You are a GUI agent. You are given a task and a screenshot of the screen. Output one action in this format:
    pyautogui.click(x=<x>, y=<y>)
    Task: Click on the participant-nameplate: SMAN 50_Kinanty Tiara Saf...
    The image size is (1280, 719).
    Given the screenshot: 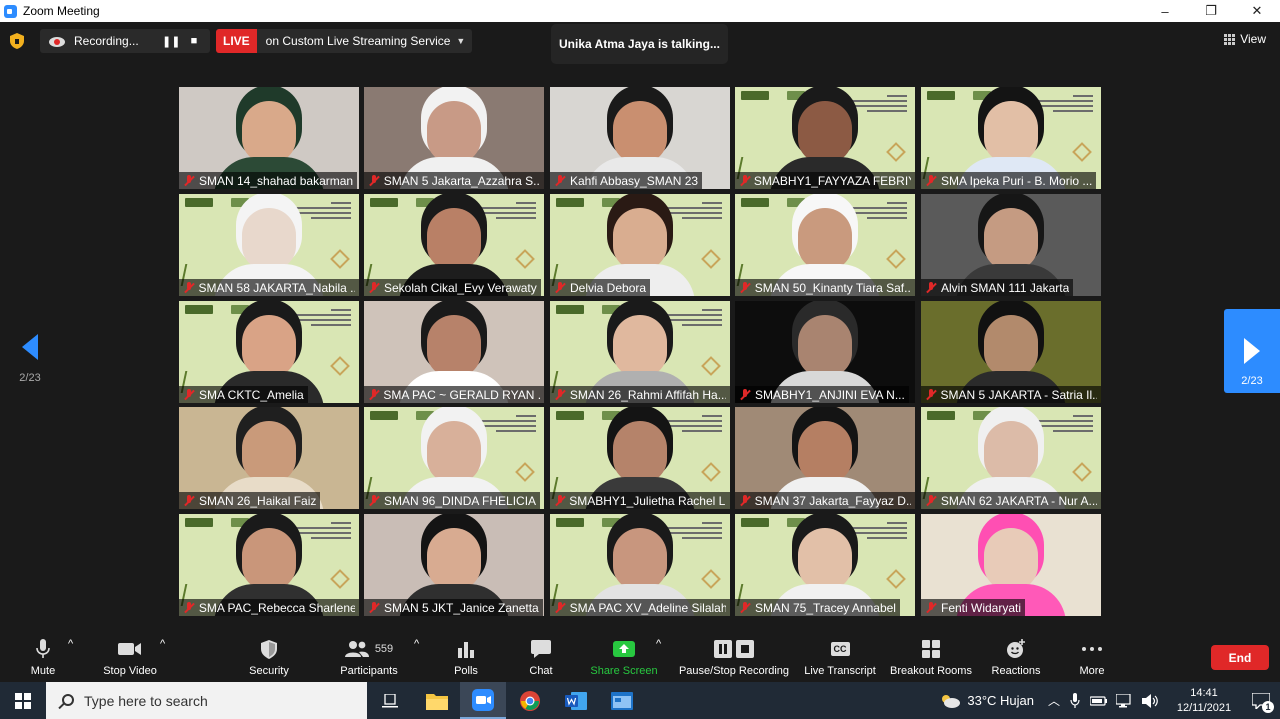 What is the action you would take?
    pyautogui.click(x=825, y=287)
    